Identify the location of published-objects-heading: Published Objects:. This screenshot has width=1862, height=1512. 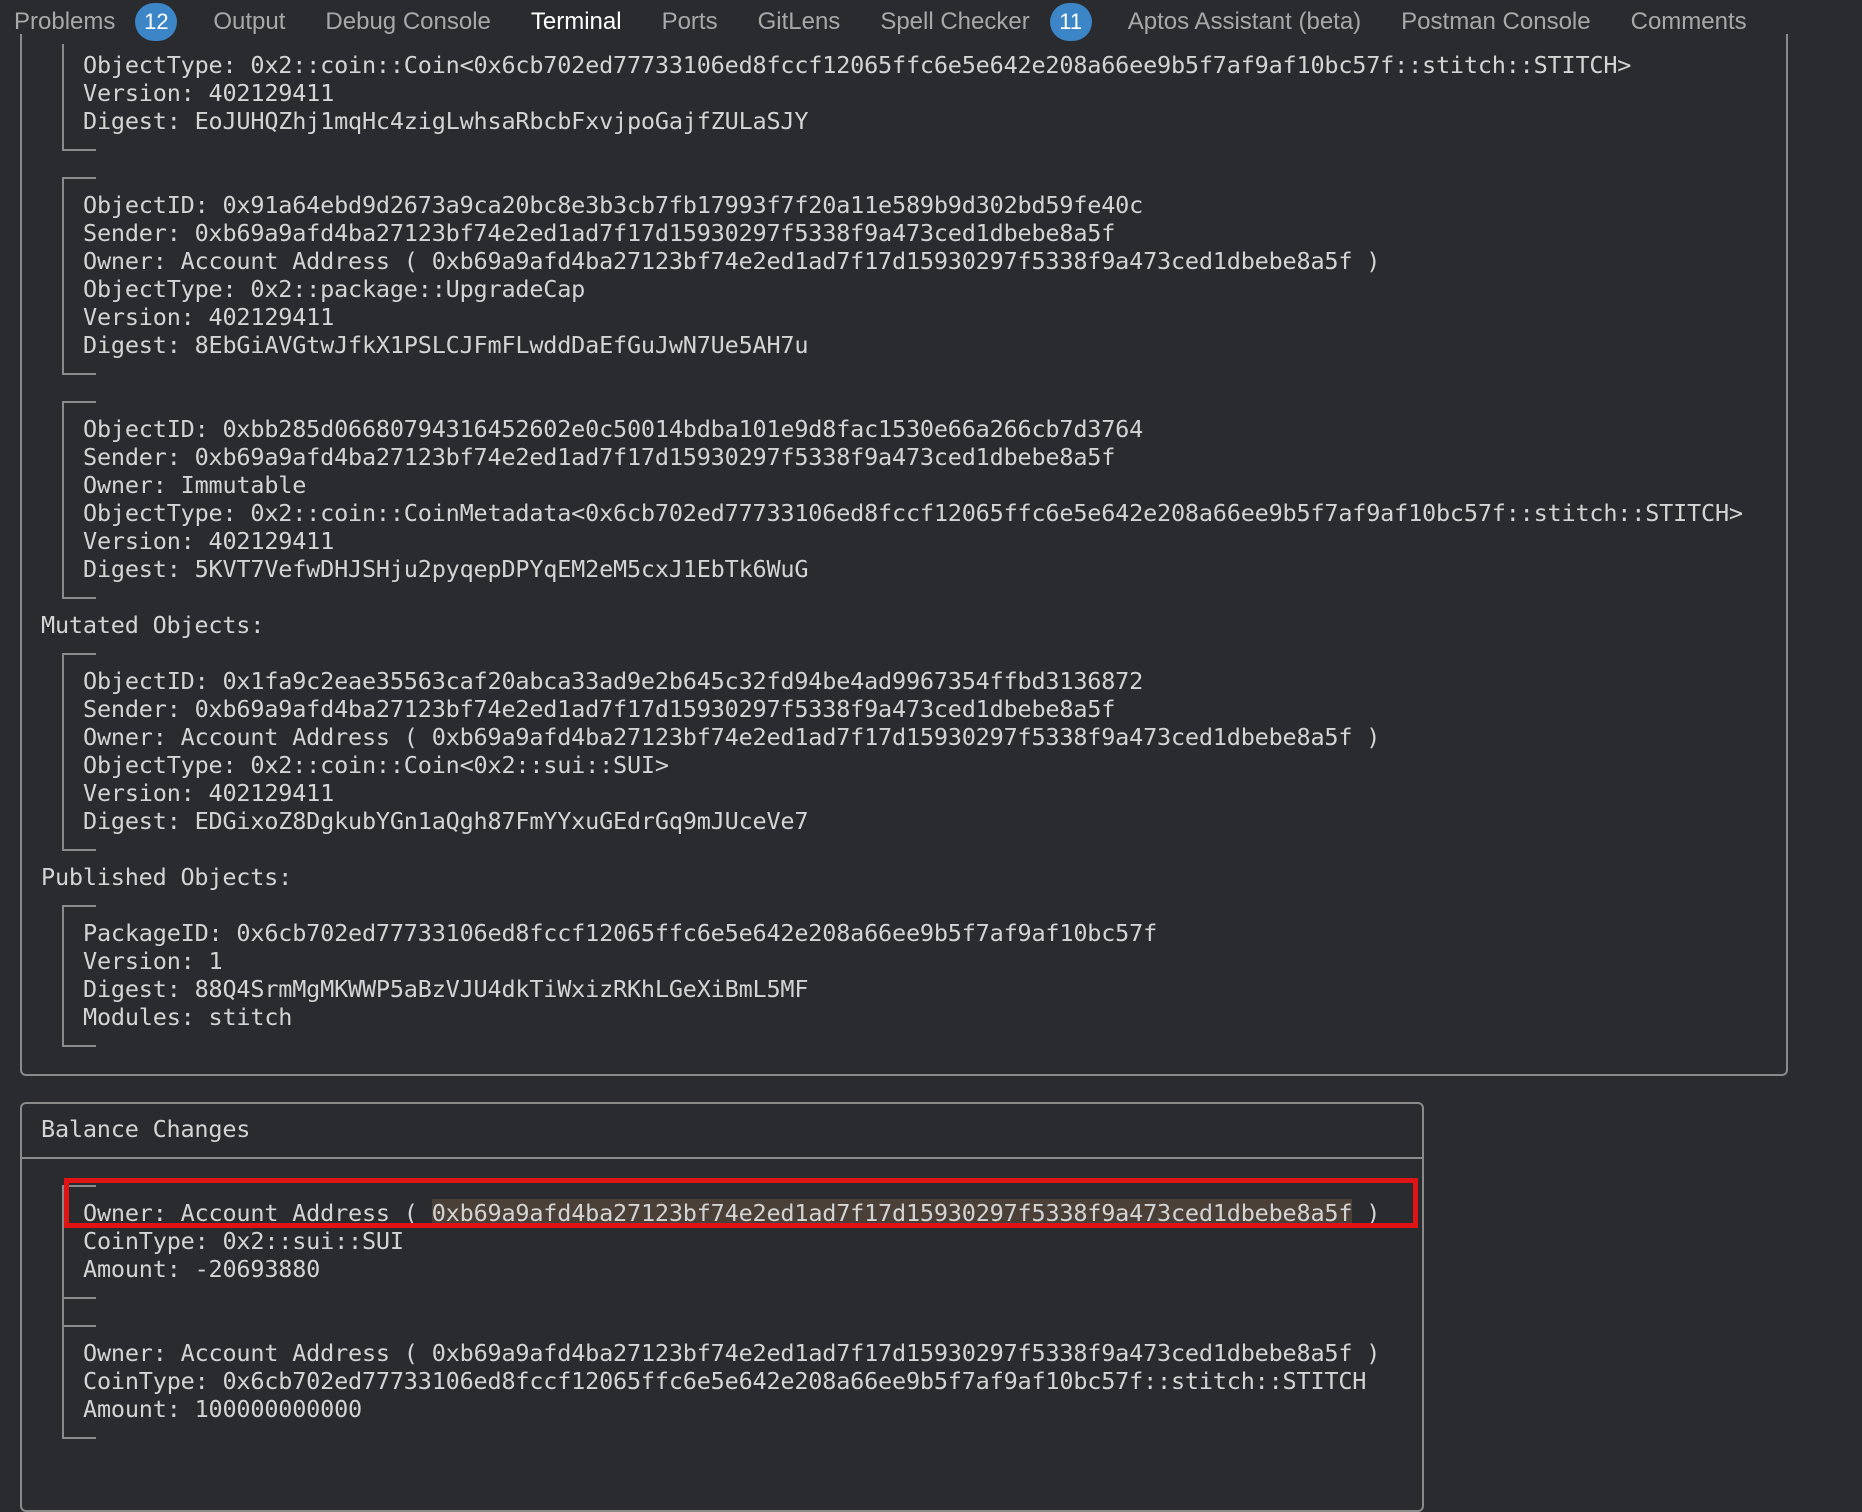
(167, 877).